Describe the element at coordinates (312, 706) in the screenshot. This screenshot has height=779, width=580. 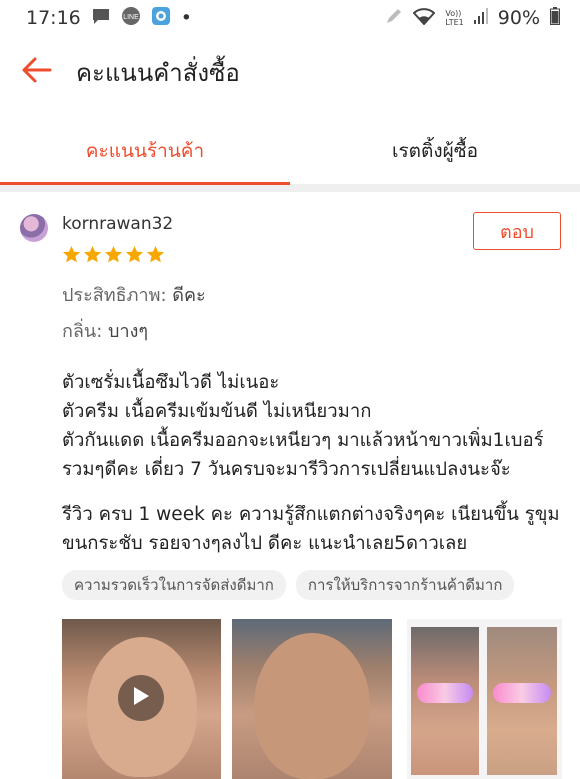
I see `face-shape` at that location.